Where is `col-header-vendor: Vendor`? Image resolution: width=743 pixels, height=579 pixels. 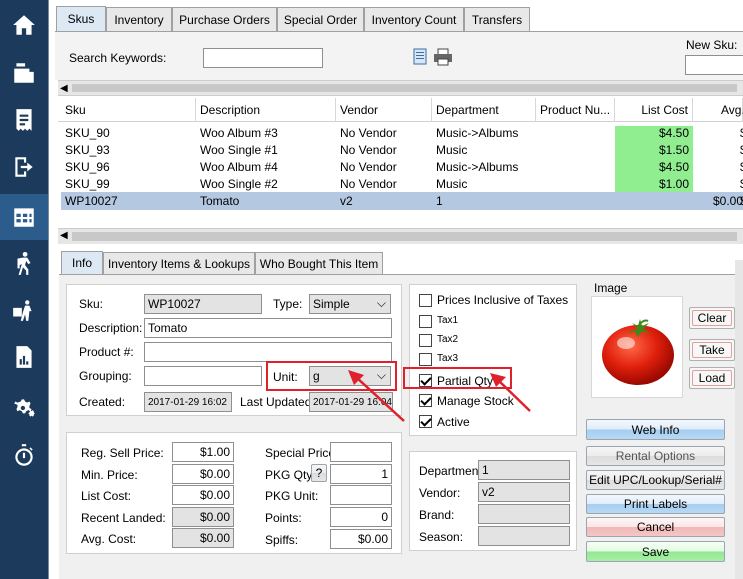 col-header-vendor: Vendor is located at coordinates (384, 110).